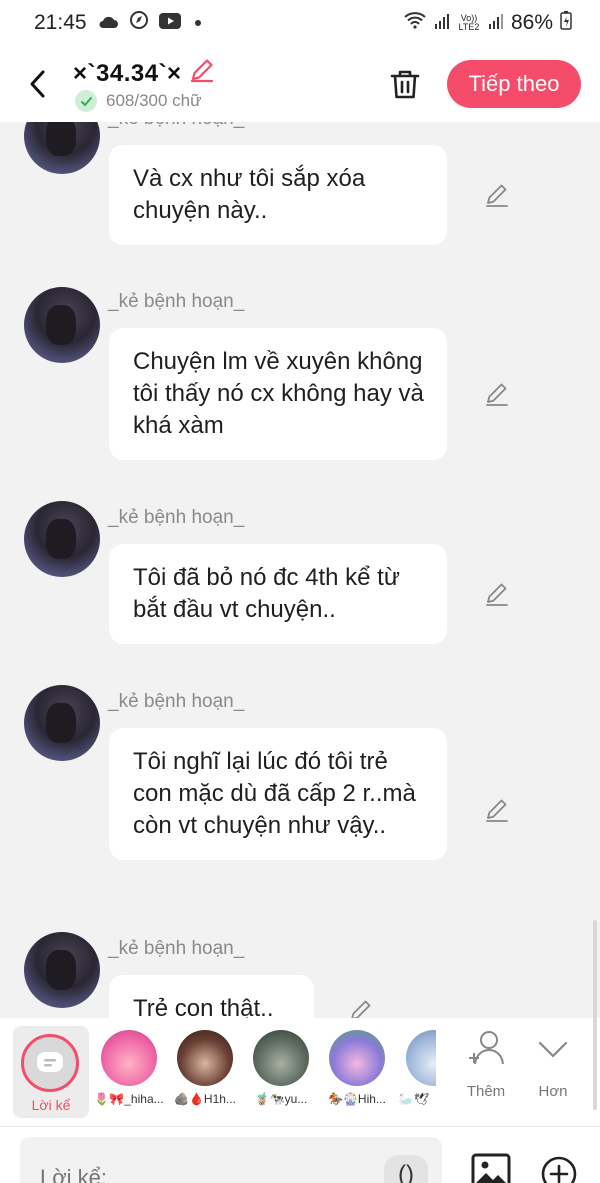 Image resolution: width=600 pixels, height=1183 pixels. I want to click on add-character-button: Thêm, so click(486, 1064).